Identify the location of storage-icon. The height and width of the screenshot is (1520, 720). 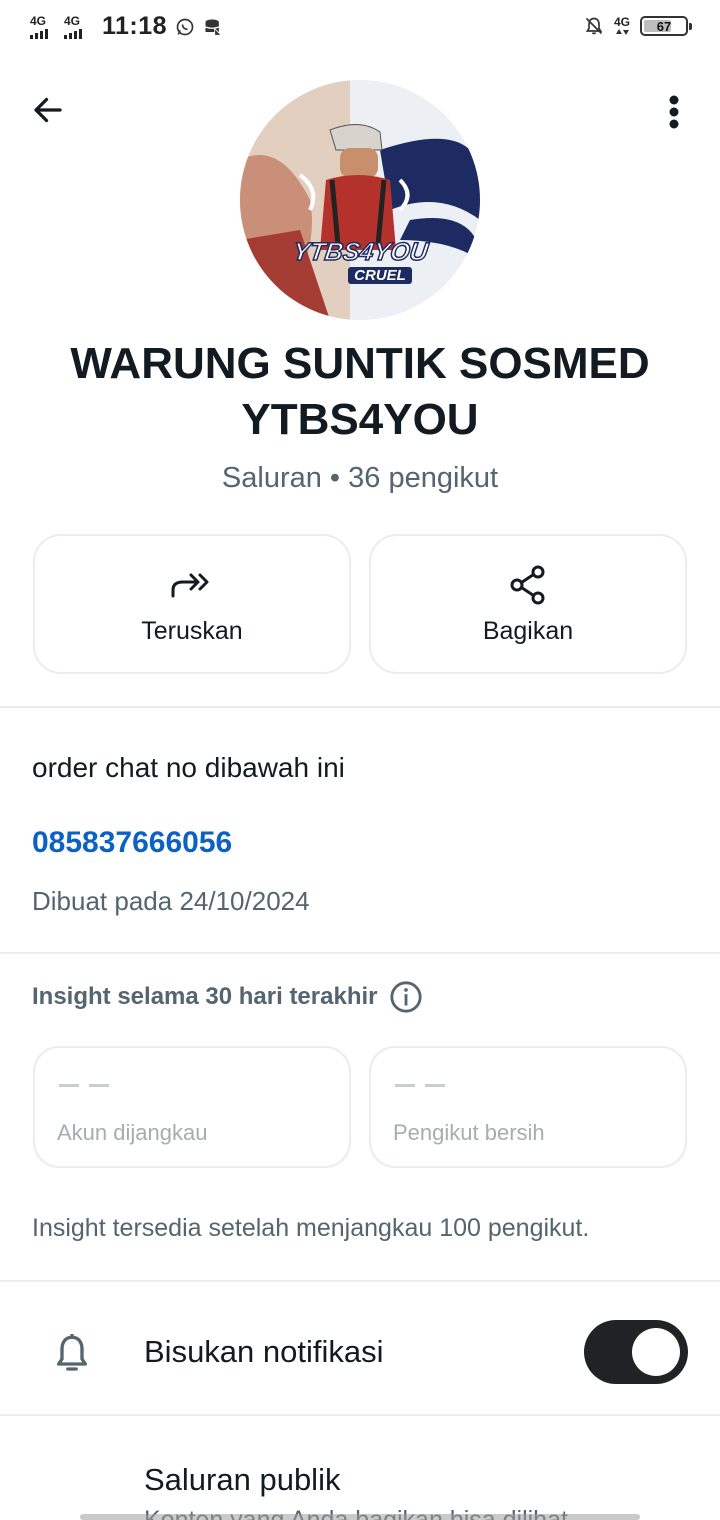
(214, 27).